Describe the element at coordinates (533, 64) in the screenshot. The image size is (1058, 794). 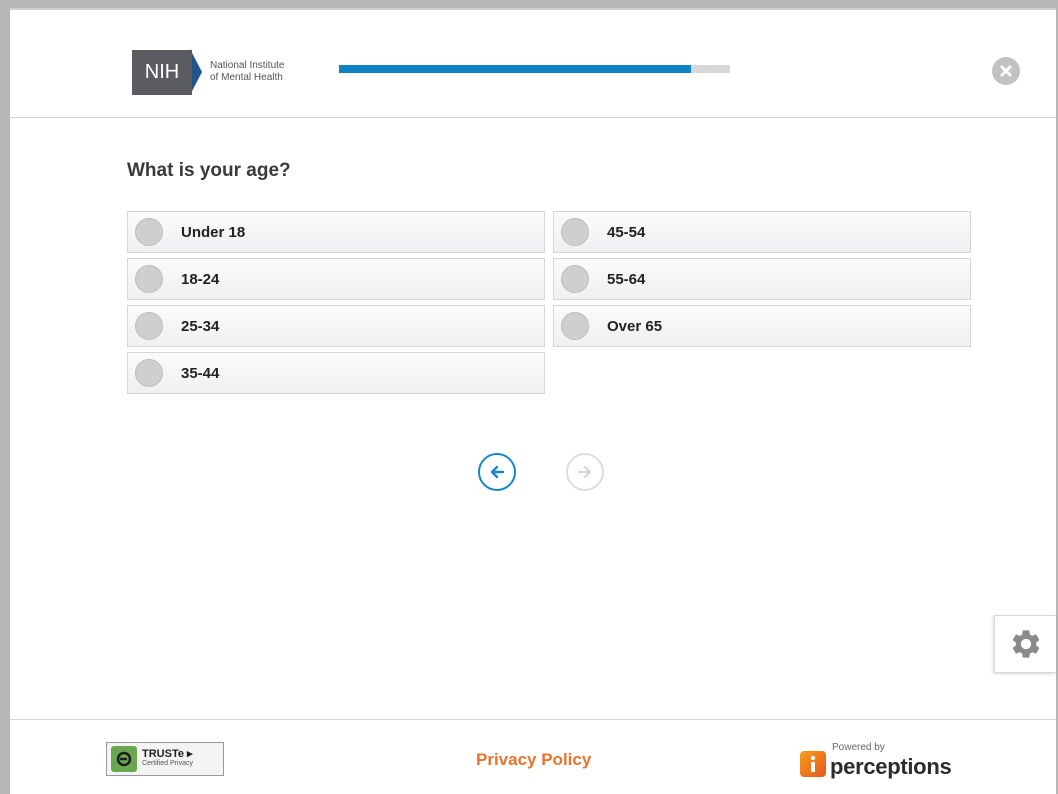
I see `survey-header: NIH National Institute of Mental Health` at that location.